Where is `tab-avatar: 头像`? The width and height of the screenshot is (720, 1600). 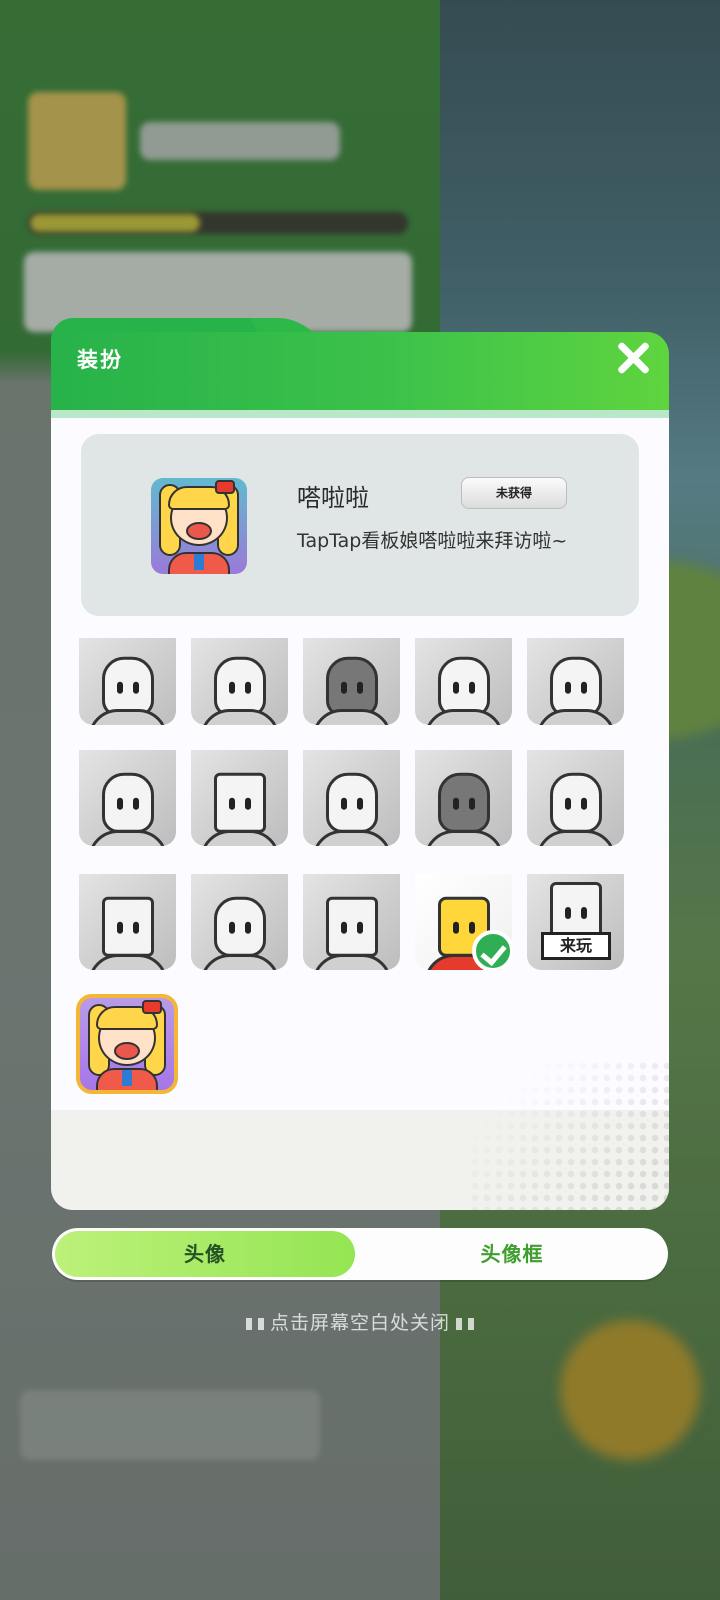
tab-avatar: 头像 is located at coordinates (205, 1254).